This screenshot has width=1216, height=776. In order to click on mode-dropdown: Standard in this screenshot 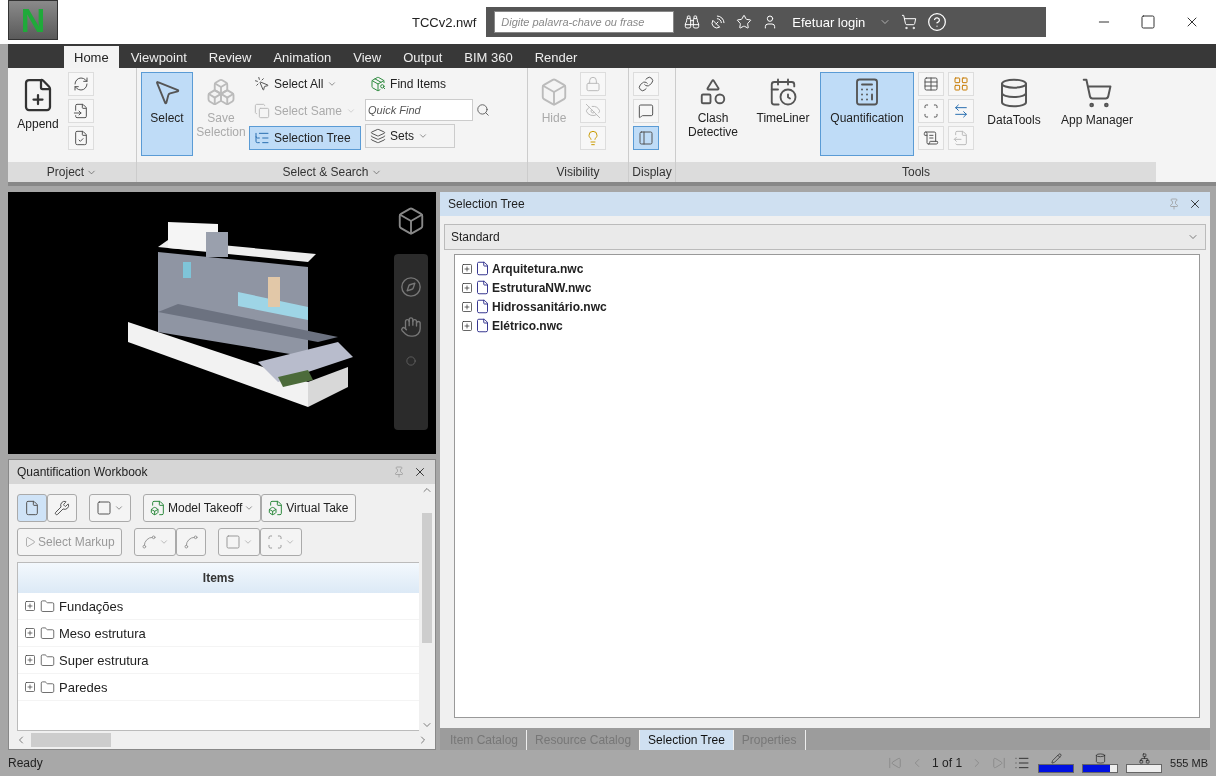, I will do `click(825, 237)`.